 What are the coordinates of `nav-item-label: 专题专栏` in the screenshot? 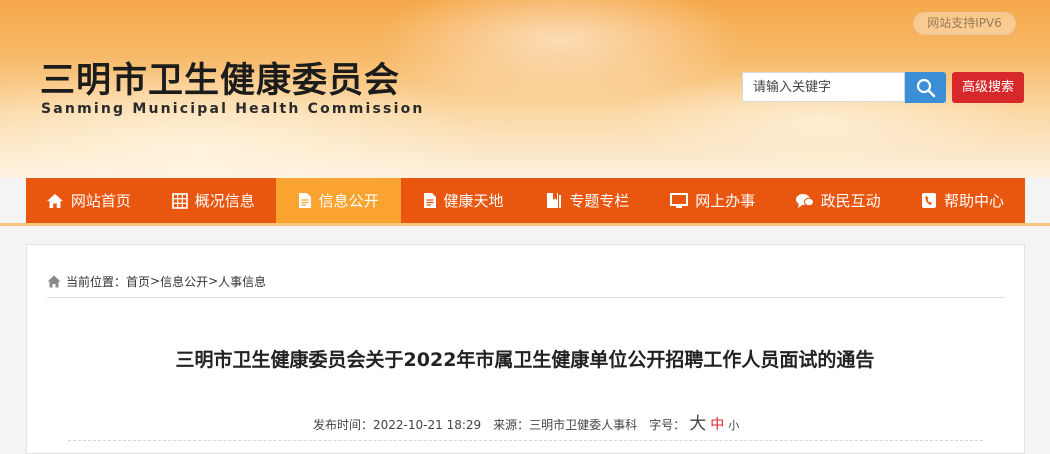 It's located at (599, 201).